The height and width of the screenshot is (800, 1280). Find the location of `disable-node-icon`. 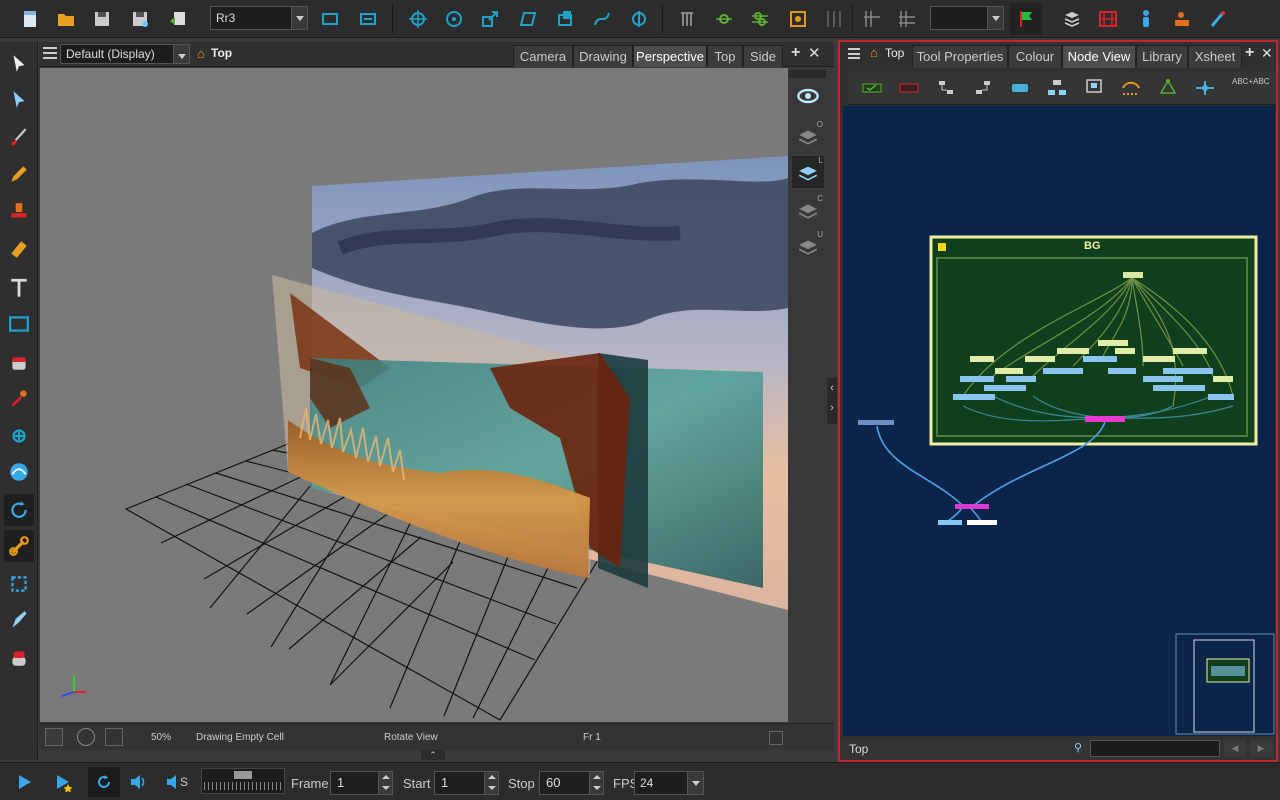

disable-node-icon is located at coordinates (909, 88).